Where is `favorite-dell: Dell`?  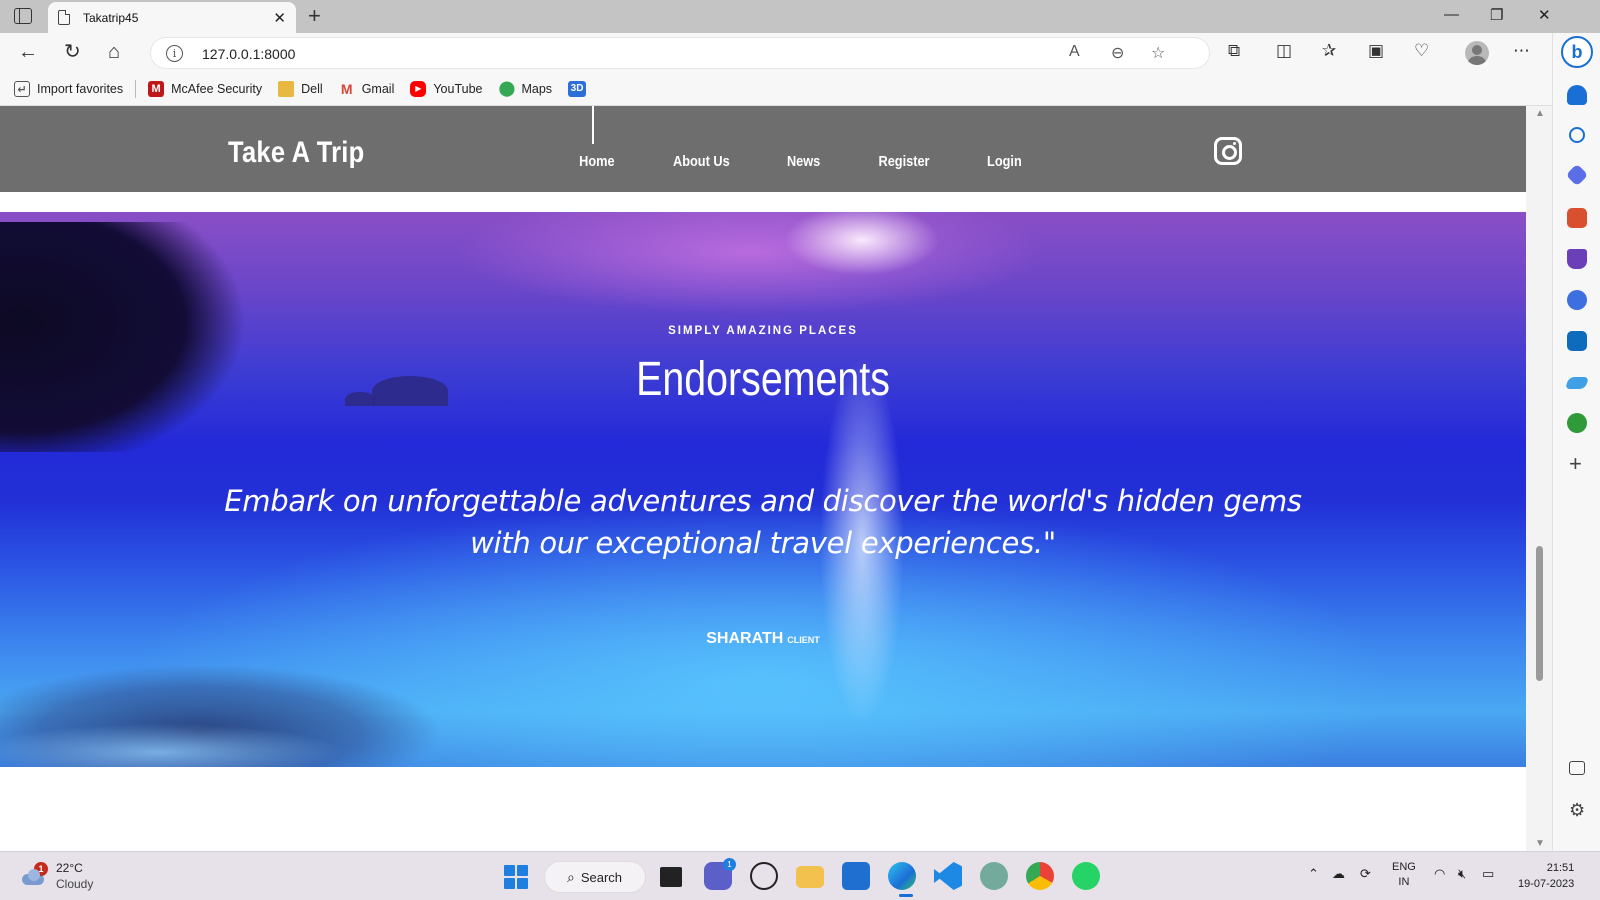
favorite-dell: Dell is located at coordinates (300, 89).